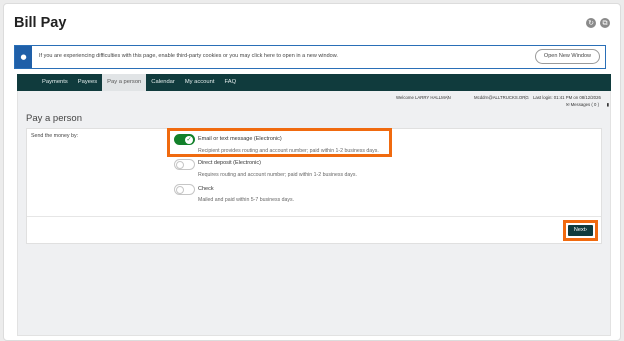 The height and width of the screenshot is (341, 624). I want to click on divider, so click(314, 216).